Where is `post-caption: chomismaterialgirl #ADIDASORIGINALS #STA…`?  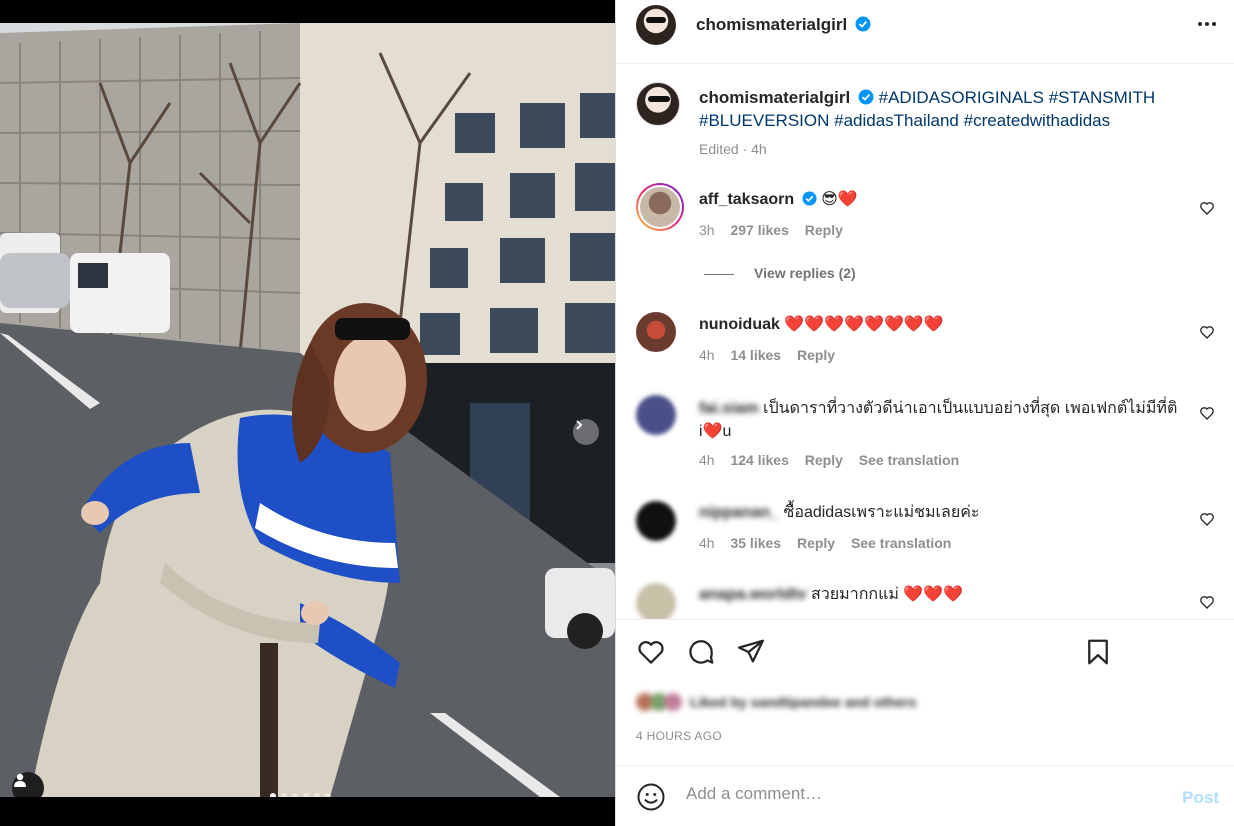 post-caption: chomismaterialgirl #ADIDASORIGINALS #STA… is located at coordinates (934, 109).